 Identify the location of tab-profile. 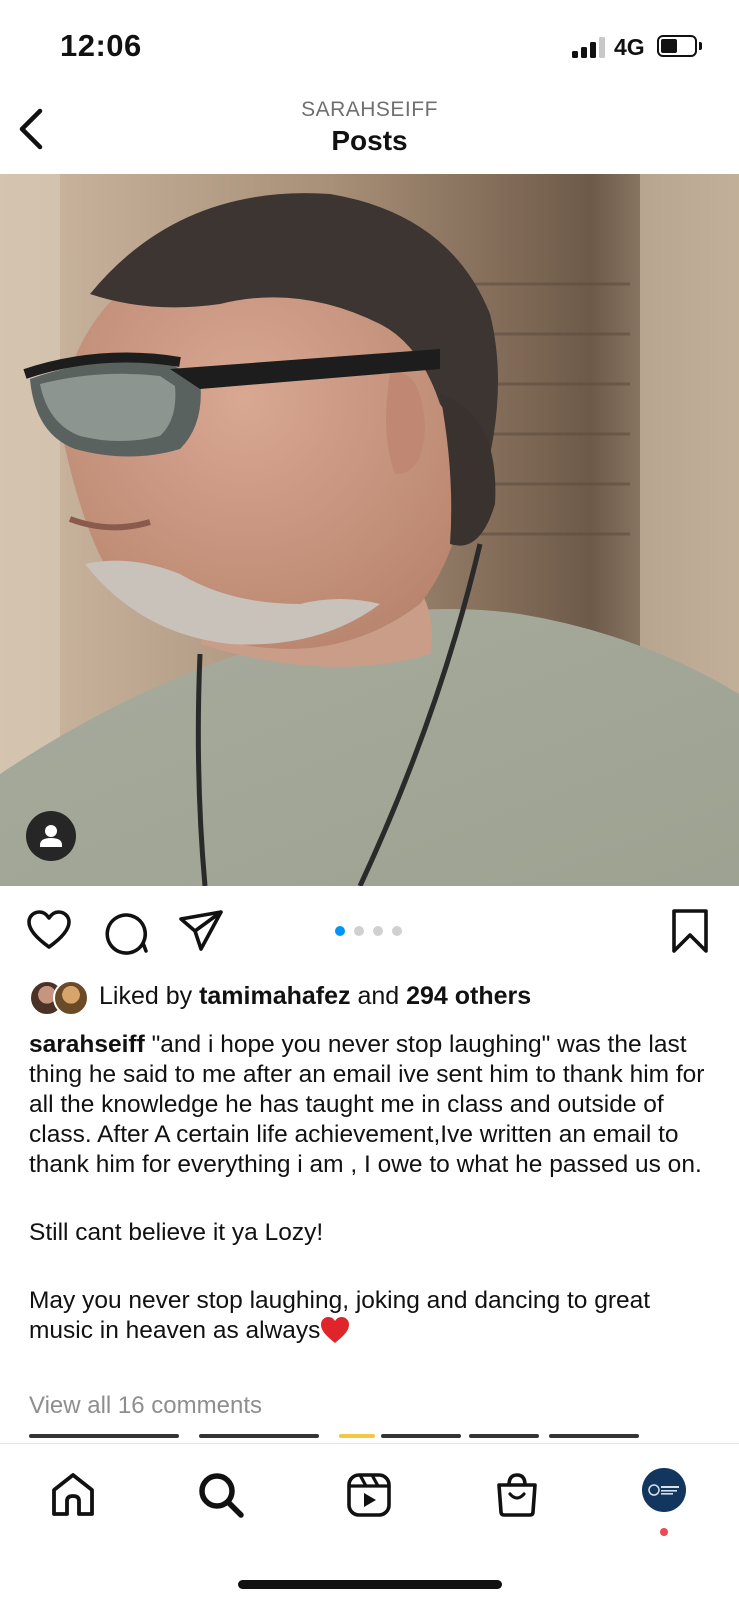
(664, 1490).